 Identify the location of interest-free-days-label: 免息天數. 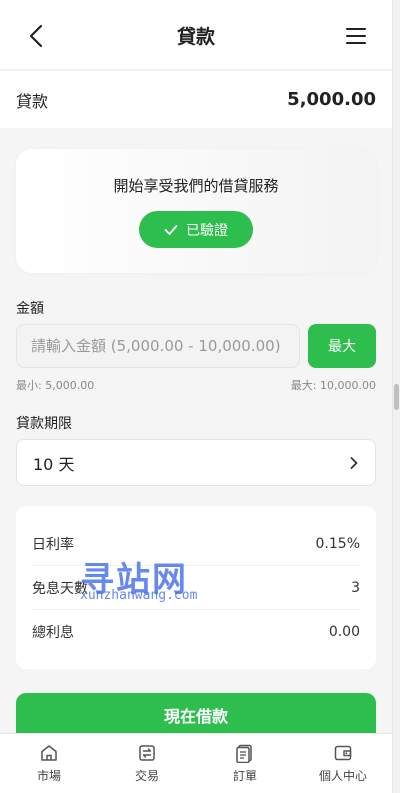
(60, 588).